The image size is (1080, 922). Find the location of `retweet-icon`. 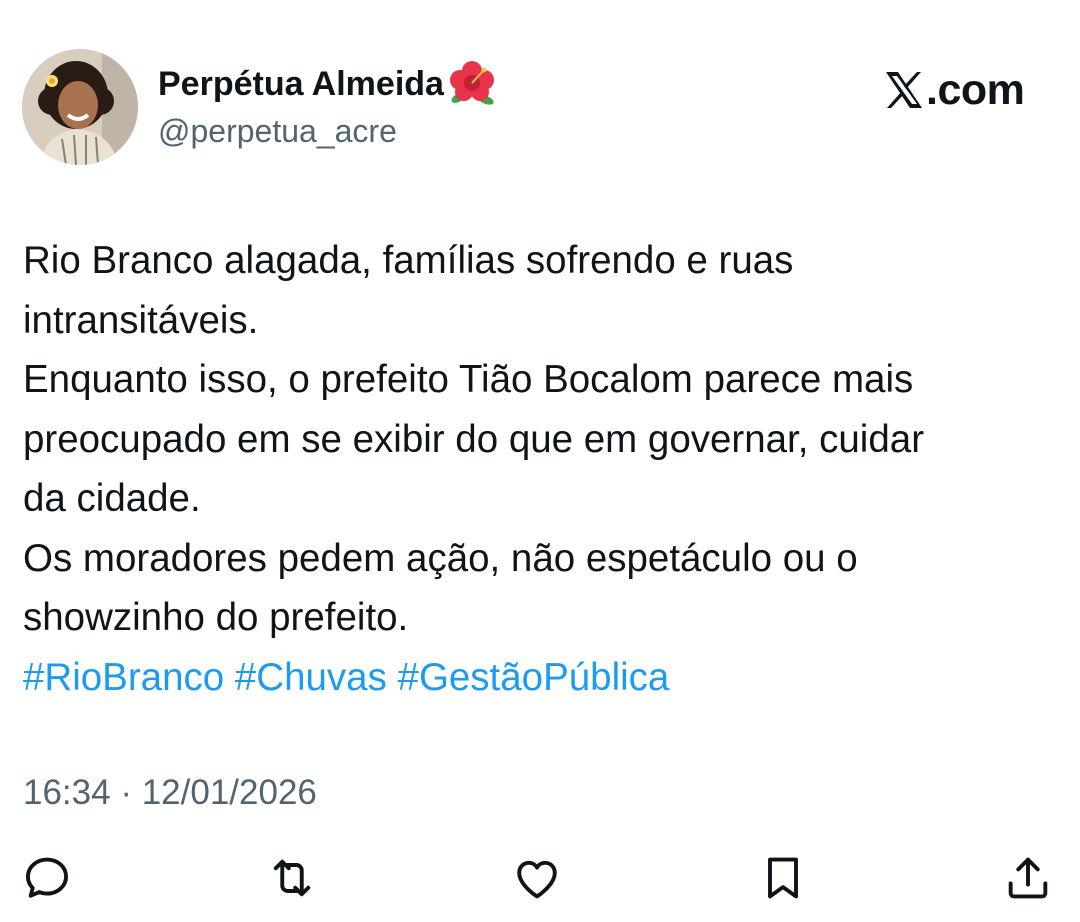

retweet-icon is located at coordinates (292, 878).